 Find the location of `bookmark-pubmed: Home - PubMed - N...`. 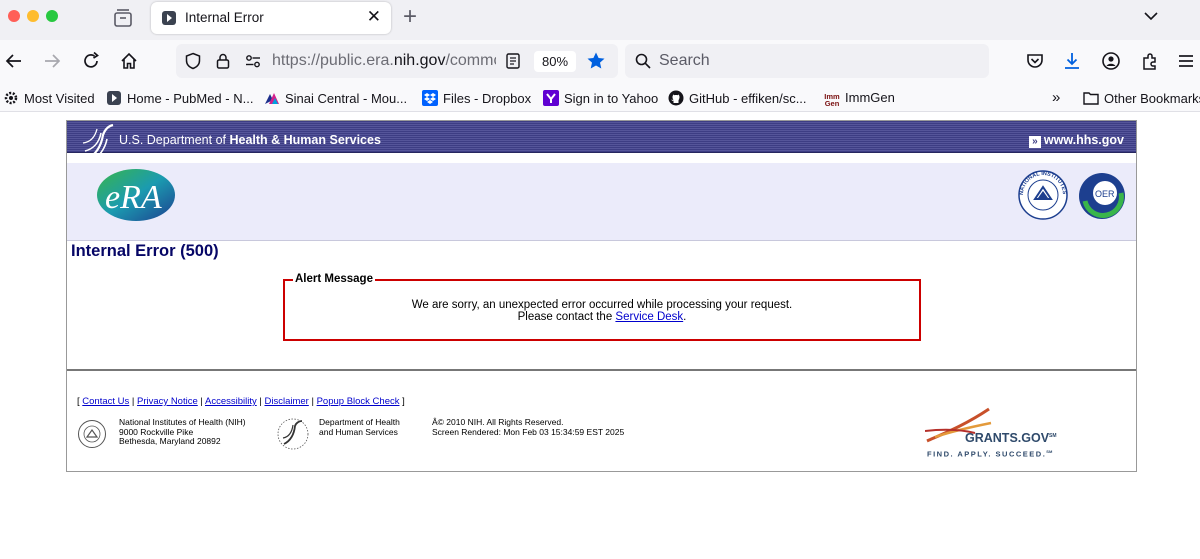

bookmark-pubmed: Home - PubMed - N... is located at coordinates (179, 98).